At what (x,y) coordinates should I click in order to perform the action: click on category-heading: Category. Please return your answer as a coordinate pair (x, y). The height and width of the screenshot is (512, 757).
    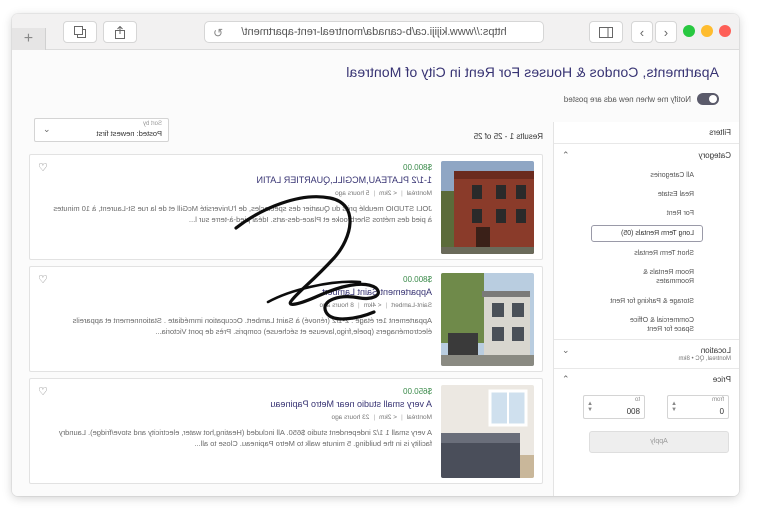
    Looking at the image, I should click on (714, 155).